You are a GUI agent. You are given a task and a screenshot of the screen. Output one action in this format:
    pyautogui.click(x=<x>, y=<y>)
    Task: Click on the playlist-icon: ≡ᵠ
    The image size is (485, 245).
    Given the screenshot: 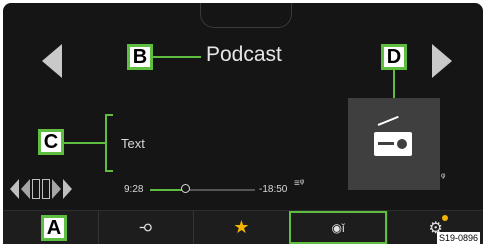 What is the action you would take?
    pyautogui.click(x=299, y=183)
    